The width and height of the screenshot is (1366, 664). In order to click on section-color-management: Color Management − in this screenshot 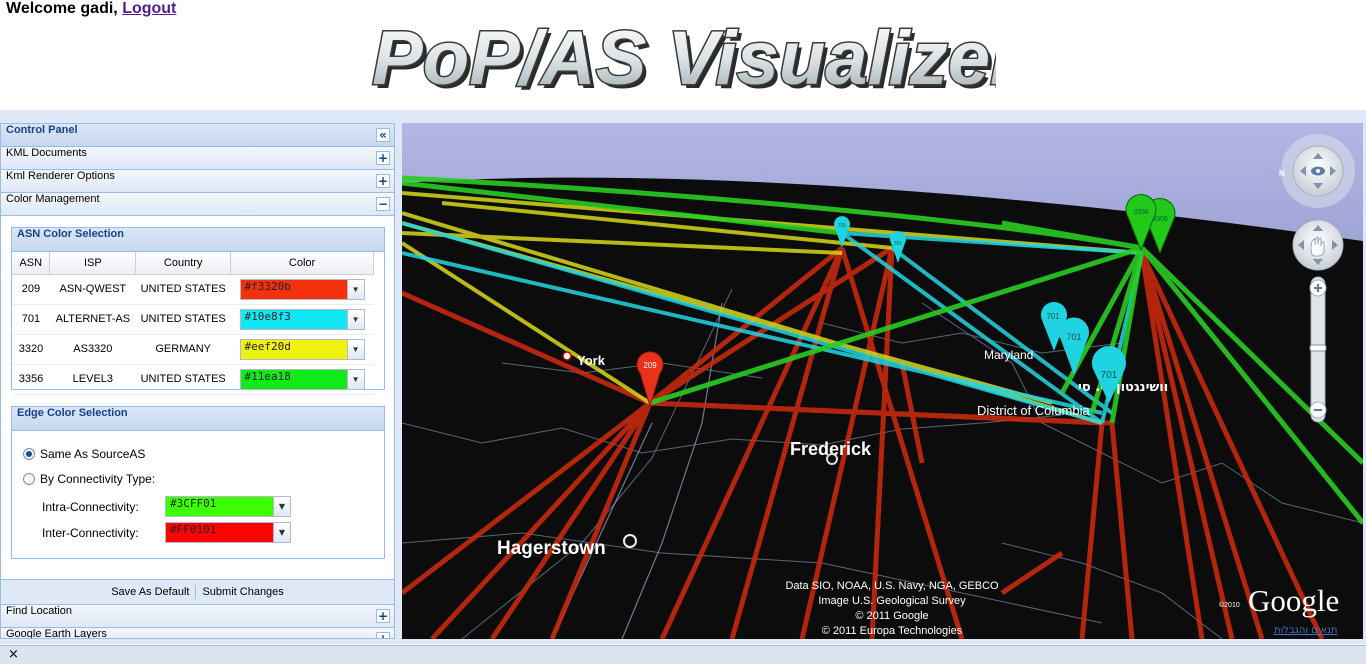, I will do `click(197, 204)`.